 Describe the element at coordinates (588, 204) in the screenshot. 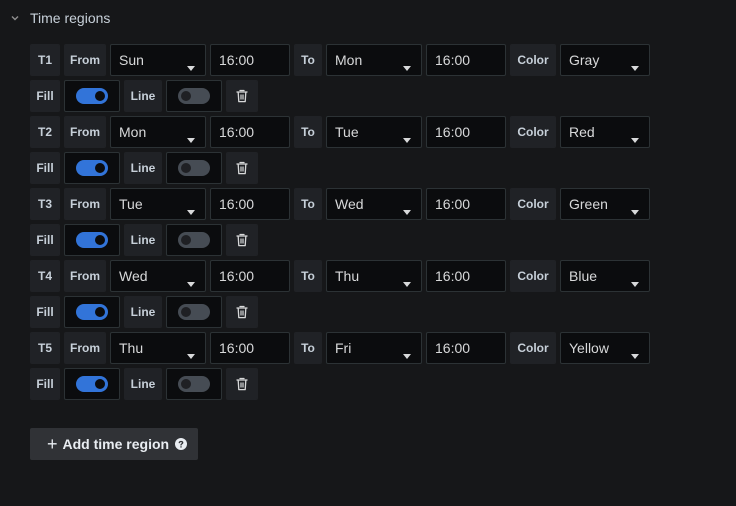

I see `color-value: Green` at that location.